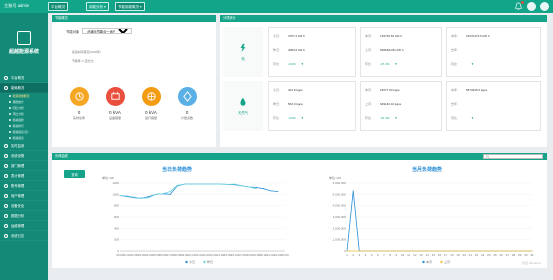 The image size is (553, 280). Describe the element at coordinates (292, 64) in the screenshot. I see `stat-value: -0.0%` at that location.